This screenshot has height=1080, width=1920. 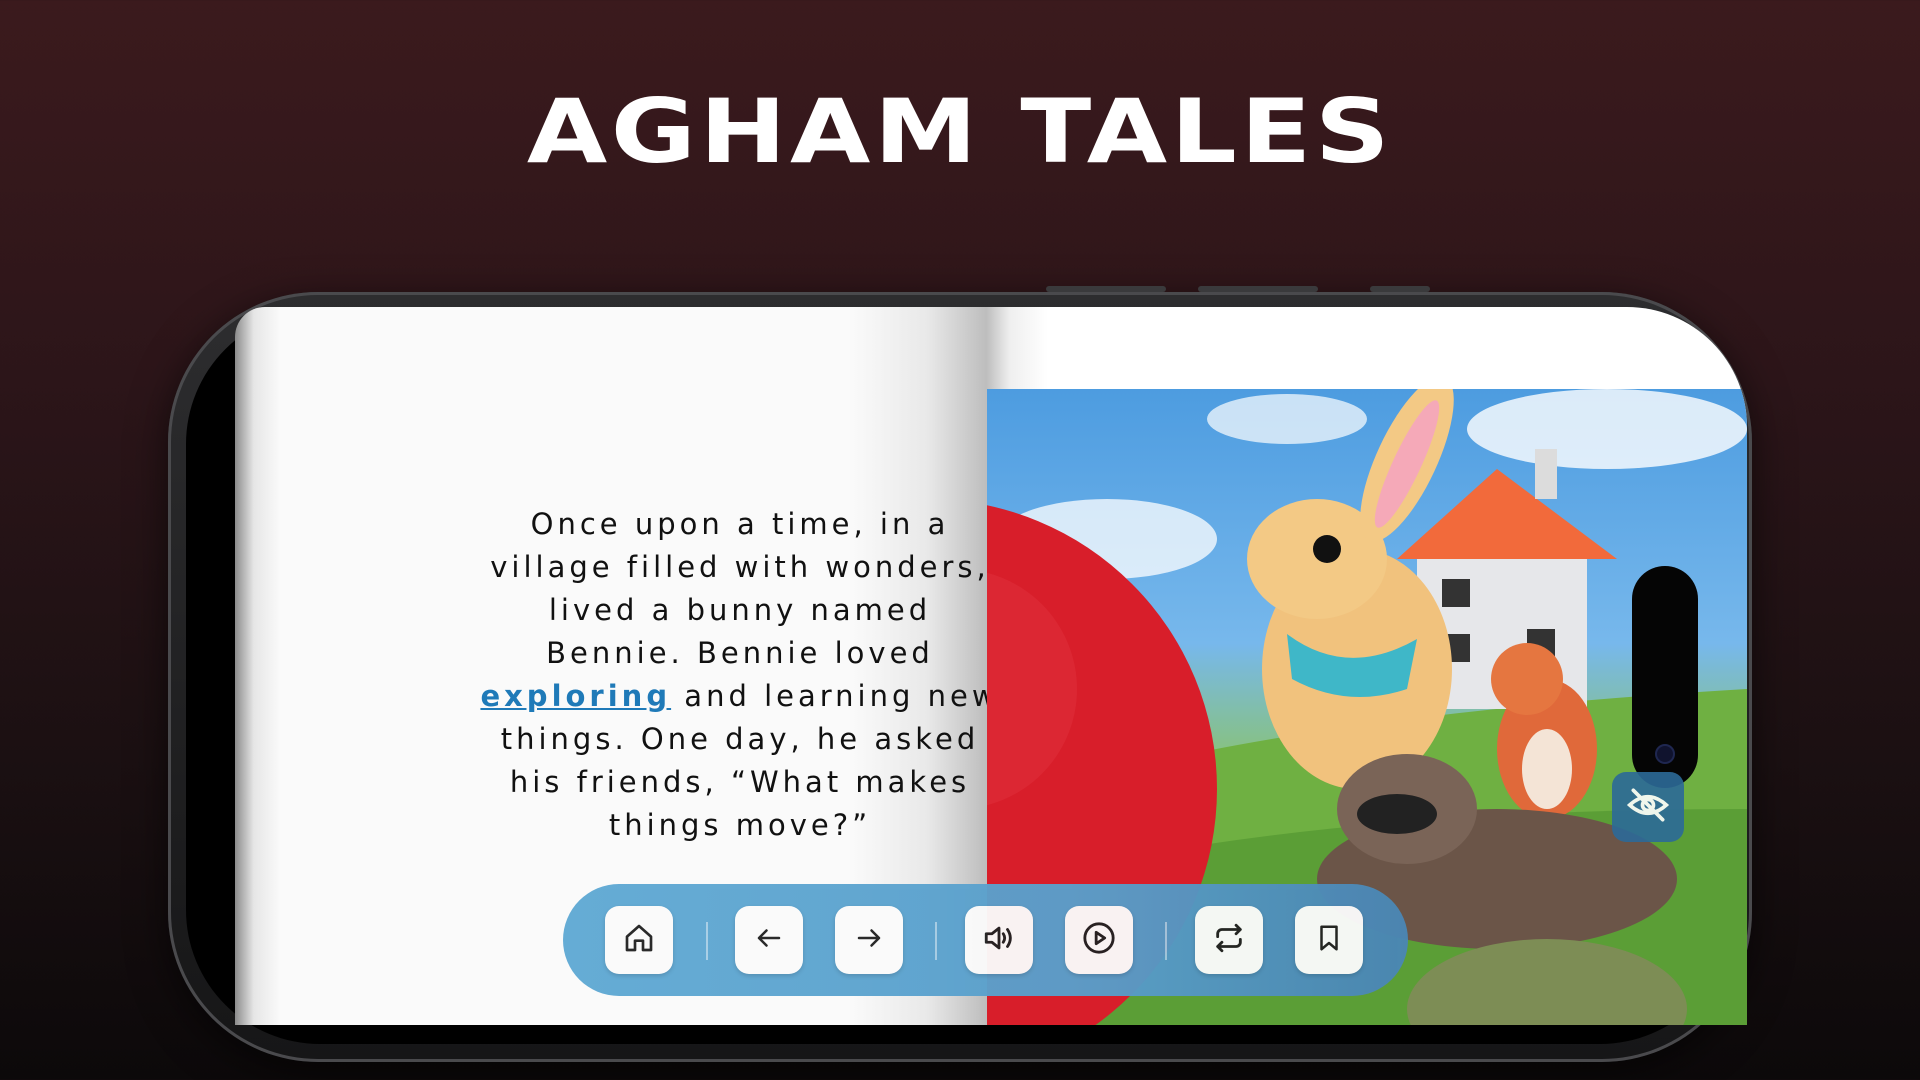 I want to click on eye-off-icon, so click(x=1648, y=807).